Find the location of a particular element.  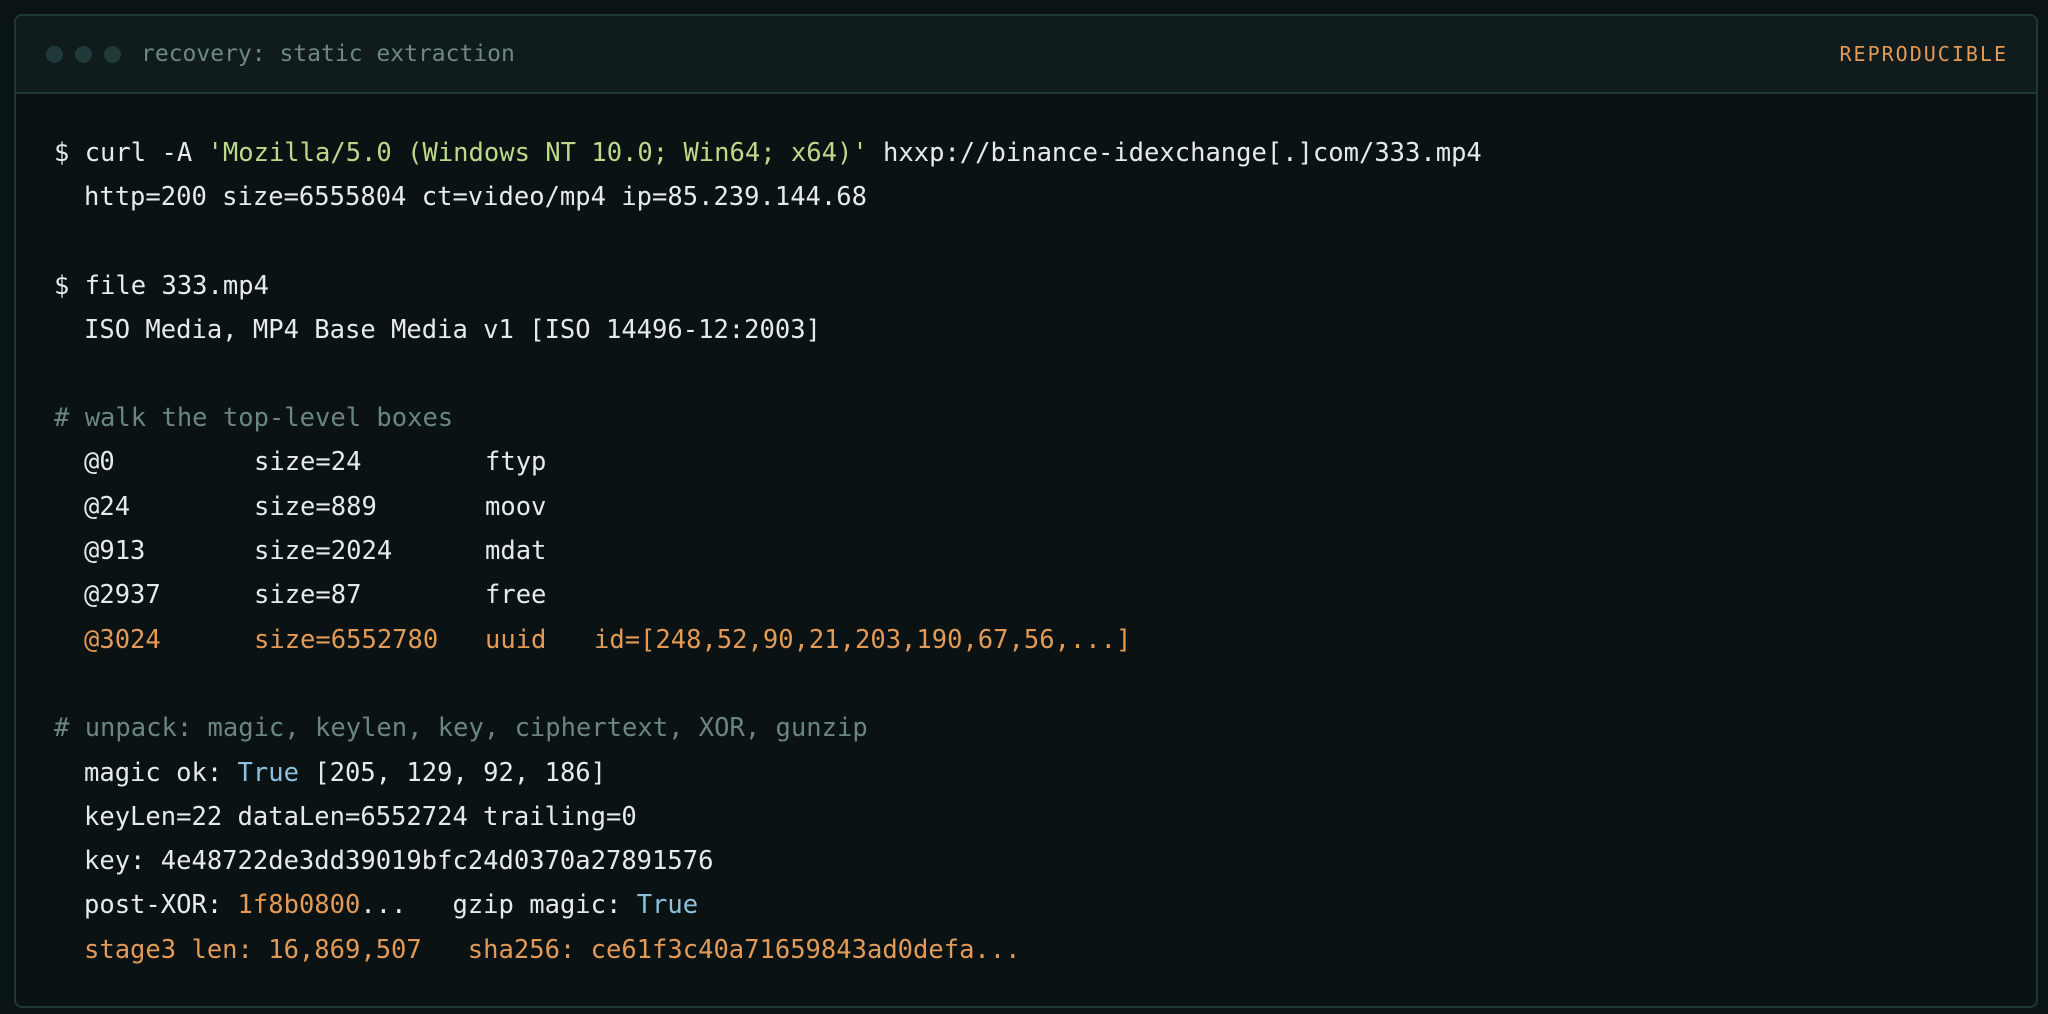

window-dot-close is located at coordinates (54, 54).